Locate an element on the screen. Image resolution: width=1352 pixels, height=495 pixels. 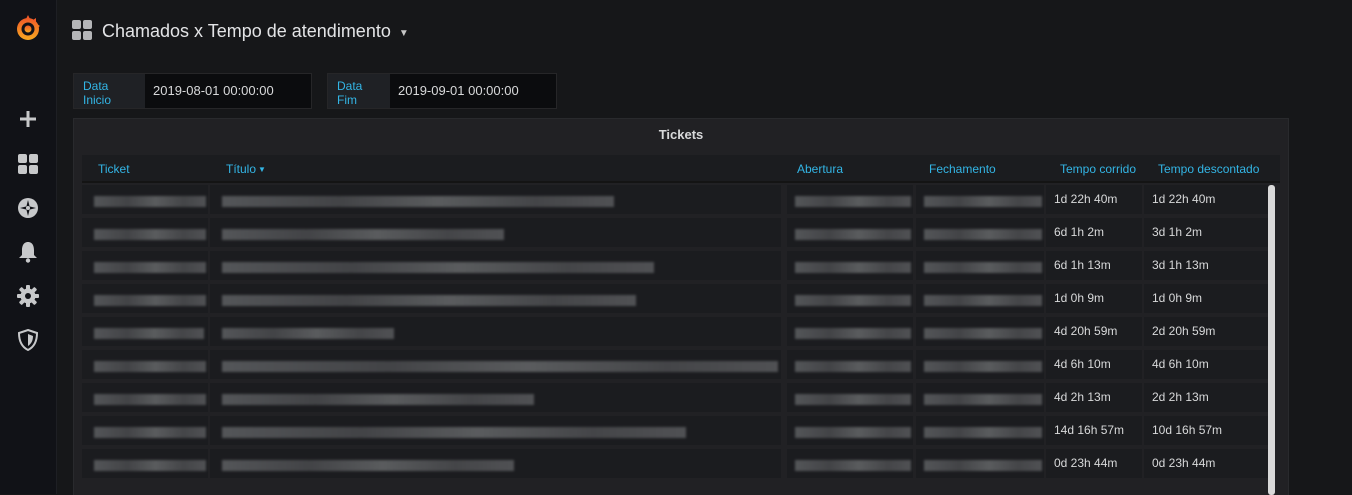
server-admin-shield-icon is located at coordinates (28, 340).